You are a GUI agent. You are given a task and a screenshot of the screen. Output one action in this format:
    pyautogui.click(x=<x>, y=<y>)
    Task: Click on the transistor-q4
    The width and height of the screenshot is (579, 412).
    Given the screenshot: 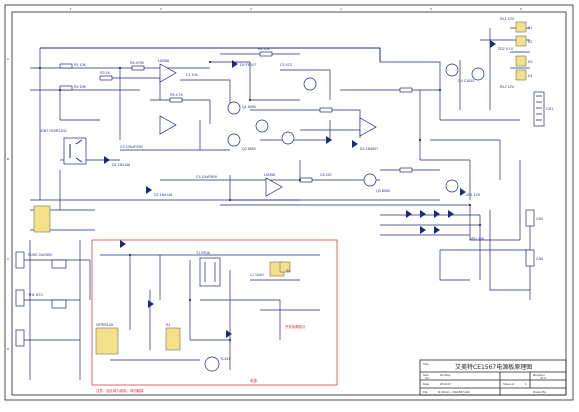 What is the action you would take?
    pyautogui.click(x=288, y=138)
    